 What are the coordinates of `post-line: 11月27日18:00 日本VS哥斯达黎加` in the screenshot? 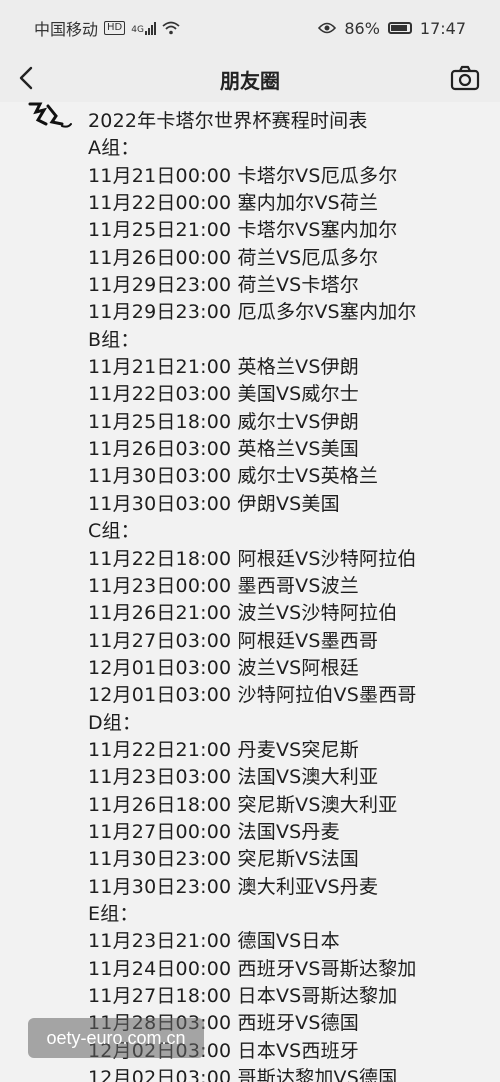 It's located at (243, 996).